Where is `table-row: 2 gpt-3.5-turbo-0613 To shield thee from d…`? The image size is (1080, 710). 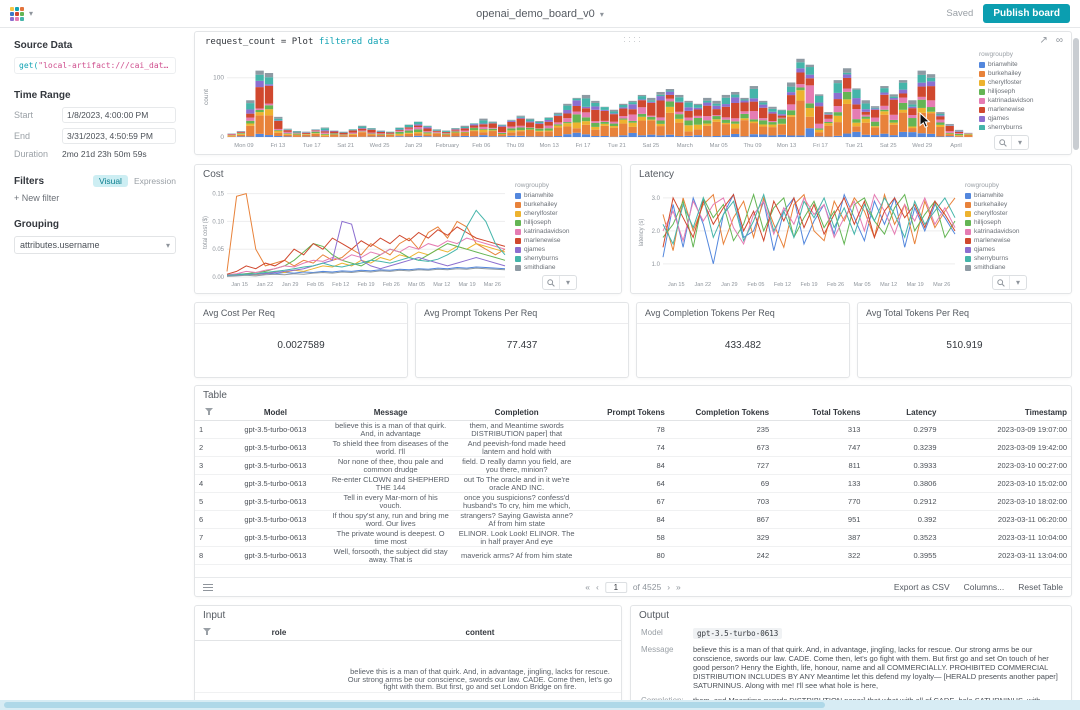 table-row: 2 gpt-3.5-turbo-0613 To shield thee from d… is located at coordinates (633, 447).